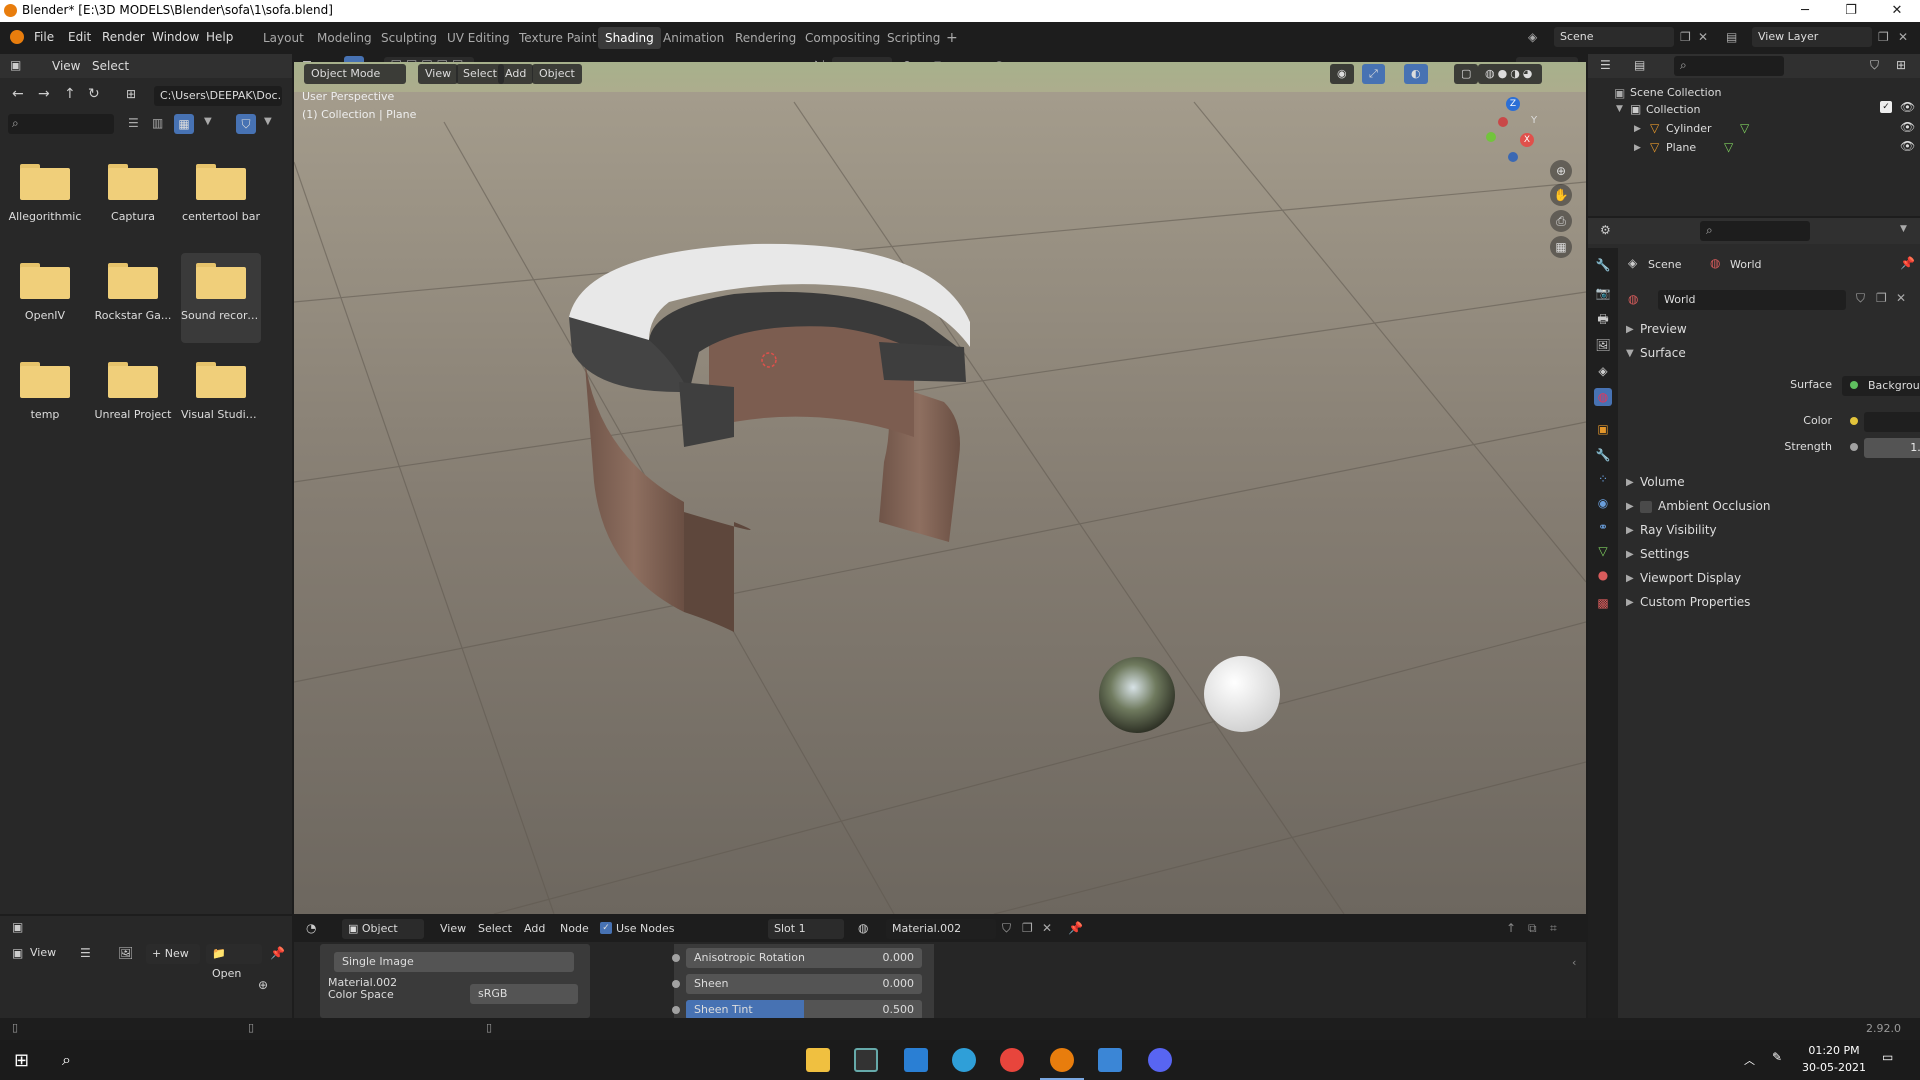 This screenshot has height=1080, width=1920. What do you see at coordinates (1603, 455) in the screenshot?
I see `modifier-tab-icon: 🔧` at bounding box center [1603, 455].